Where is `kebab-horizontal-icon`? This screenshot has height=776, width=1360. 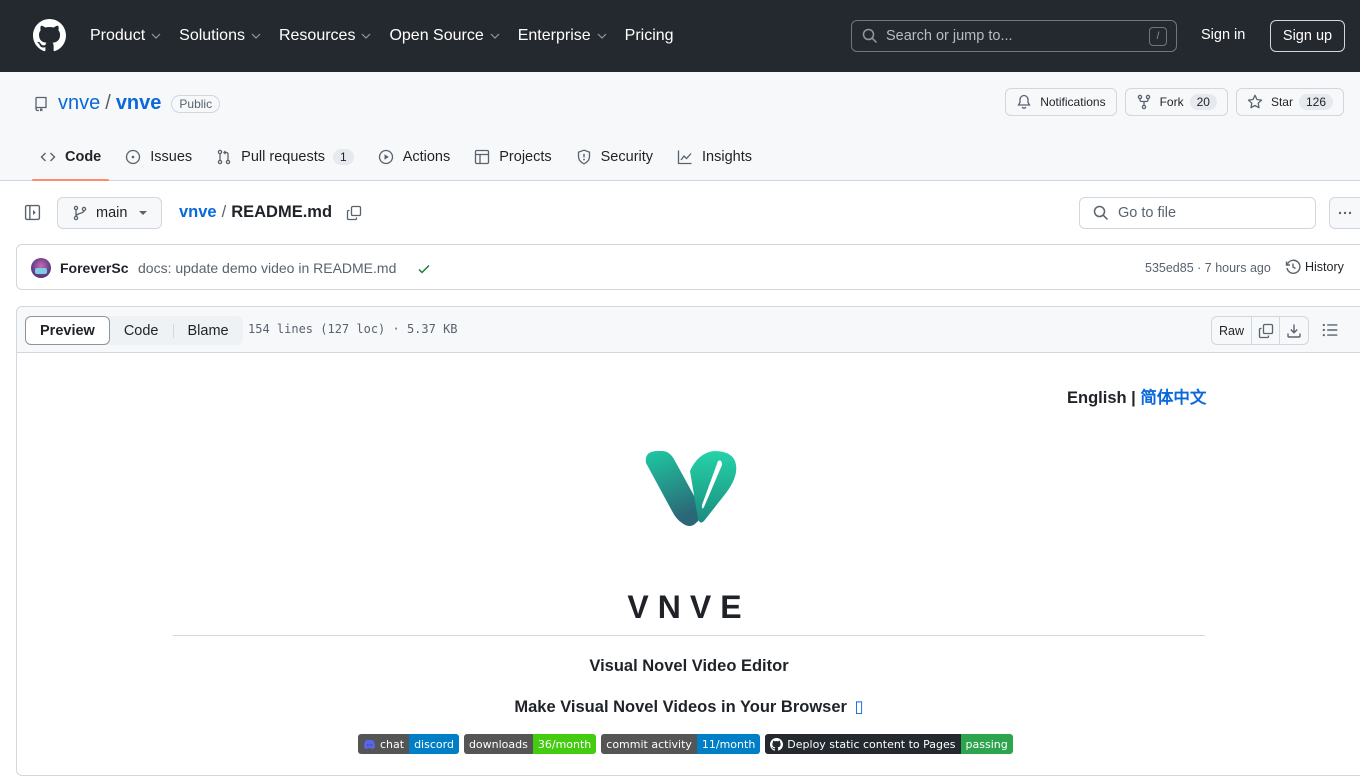 kebab-horizontal-icon is located at coordinates (1345, 213).